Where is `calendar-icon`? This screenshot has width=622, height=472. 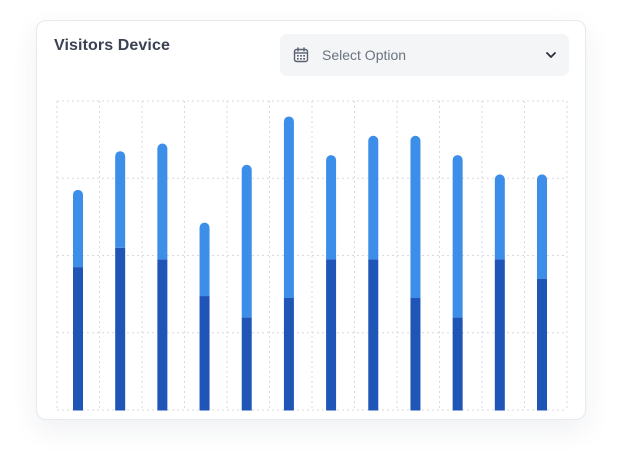
calendar-icon is located at coordinates (301, 55).